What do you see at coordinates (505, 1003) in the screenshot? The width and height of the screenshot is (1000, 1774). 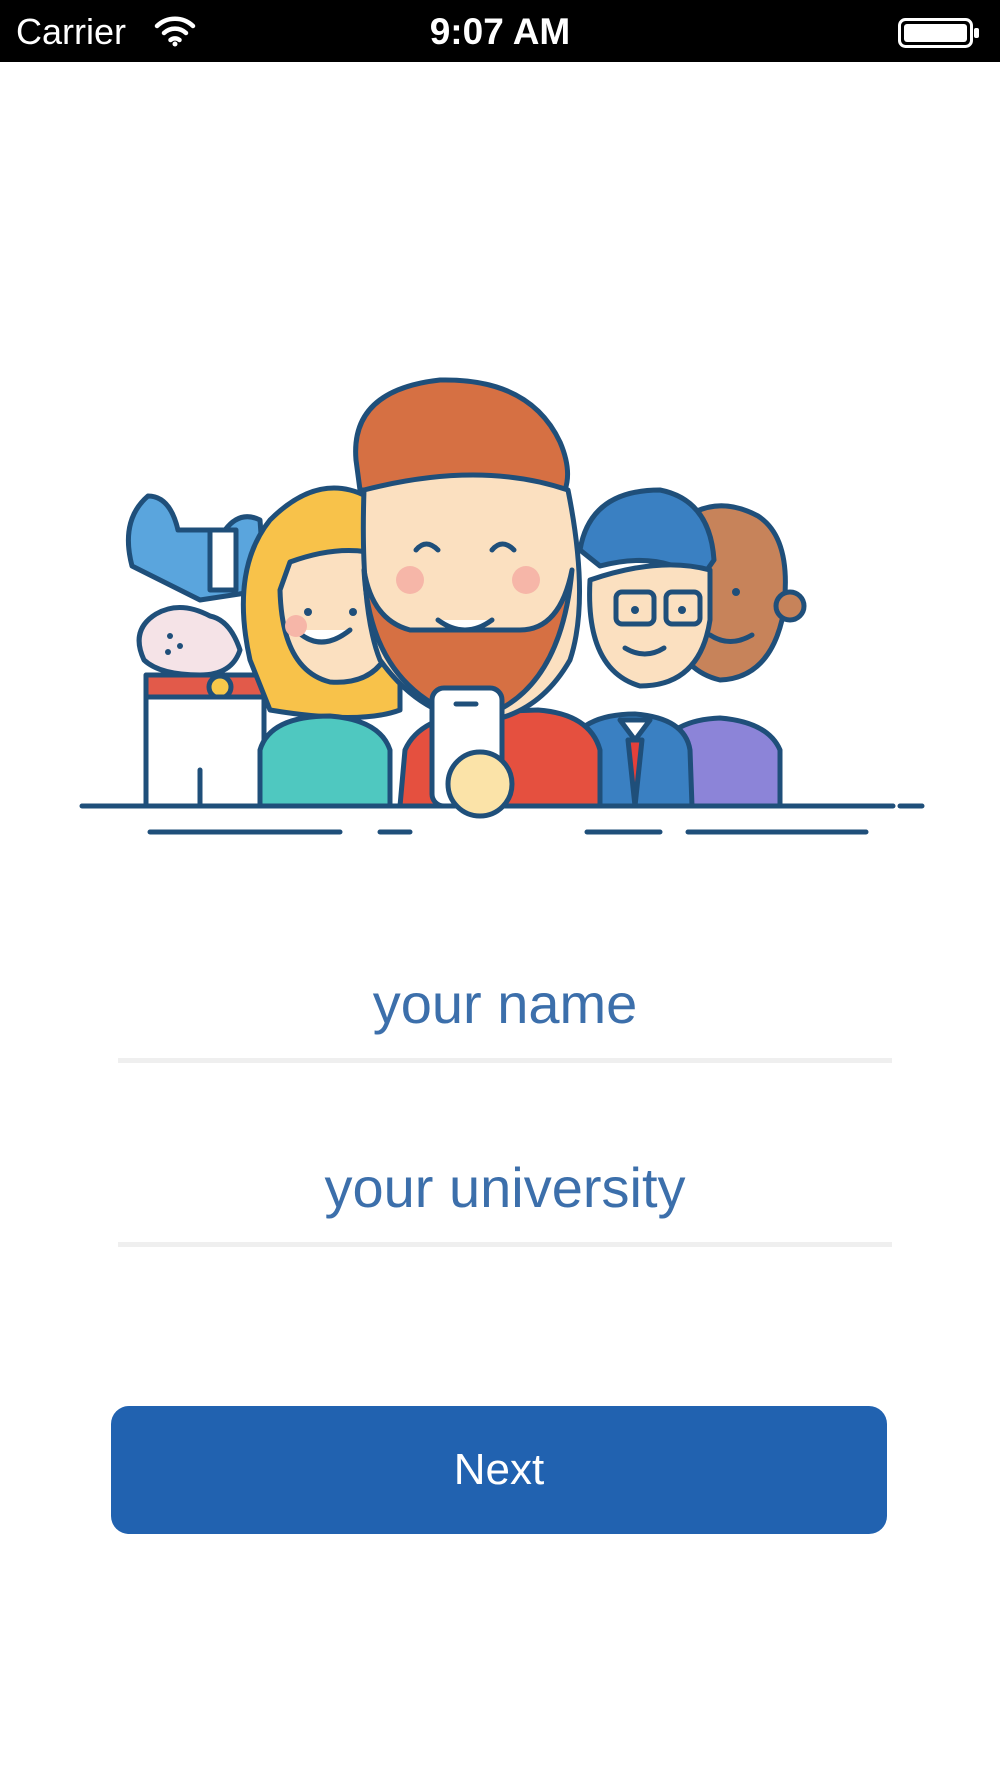 I see `name-input` at bounding box center [505, 1003].